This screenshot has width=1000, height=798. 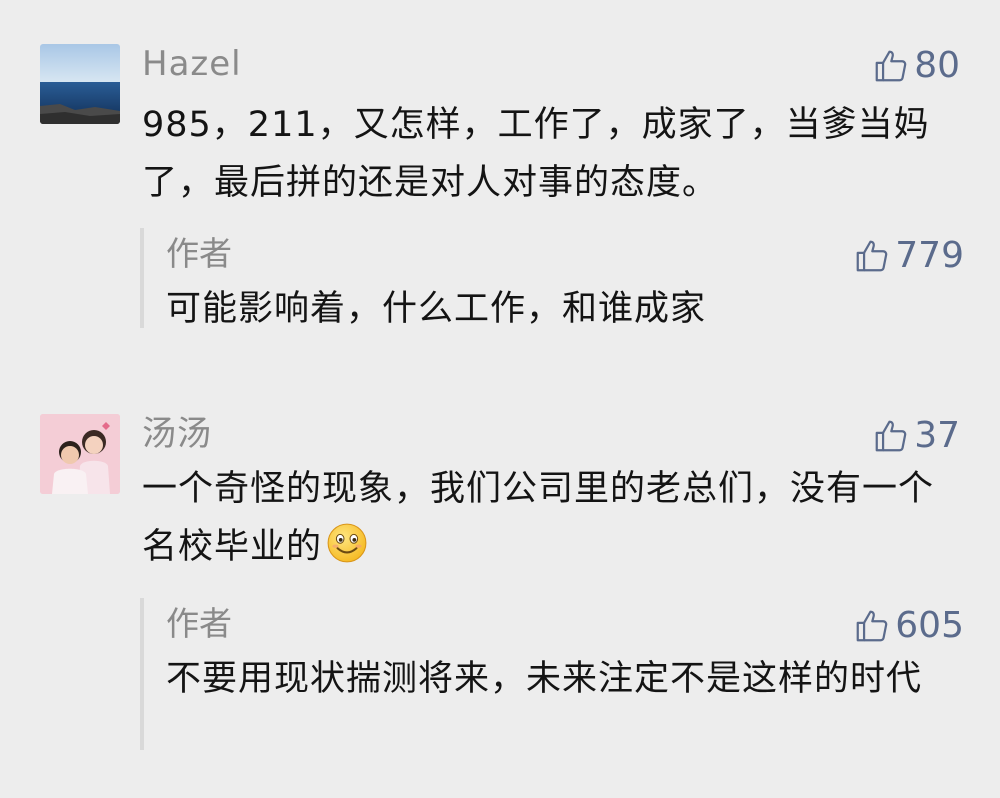 I want to click on like-count: 80, so click(x=937, y=65).